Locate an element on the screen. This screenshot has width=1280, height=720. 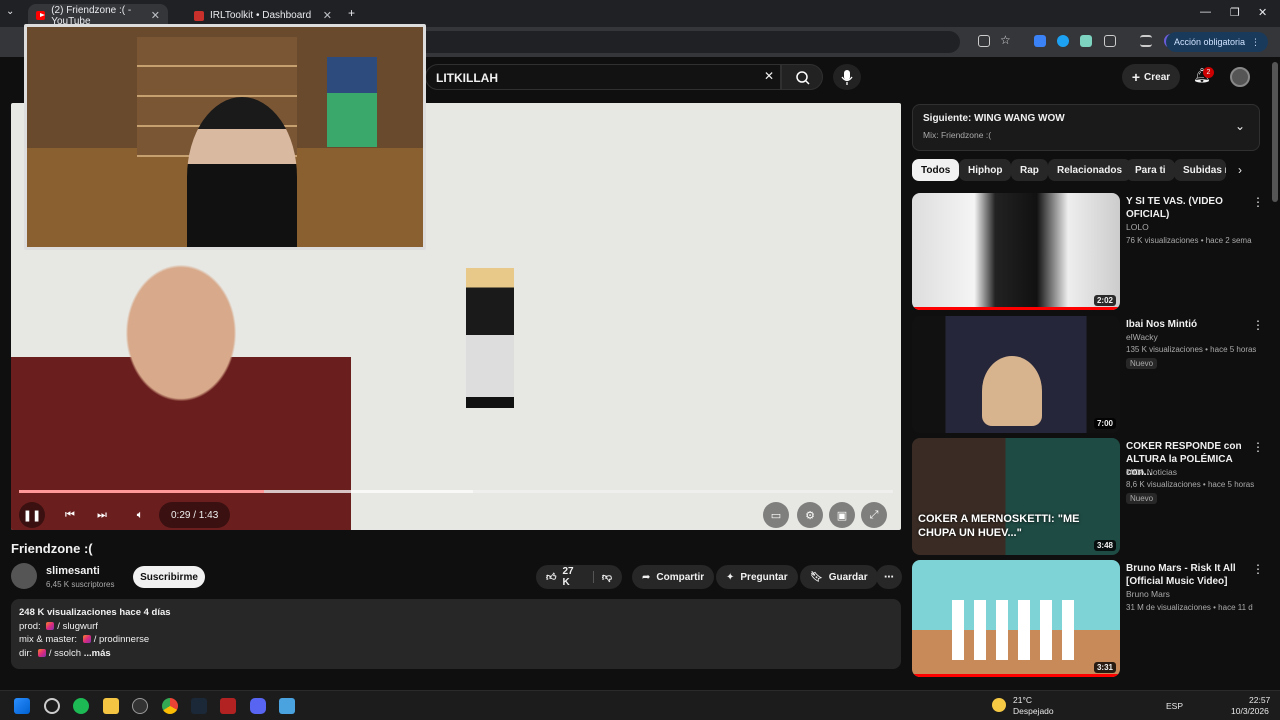
video-title: Friendzone :( is located at coordinates (52, 548).